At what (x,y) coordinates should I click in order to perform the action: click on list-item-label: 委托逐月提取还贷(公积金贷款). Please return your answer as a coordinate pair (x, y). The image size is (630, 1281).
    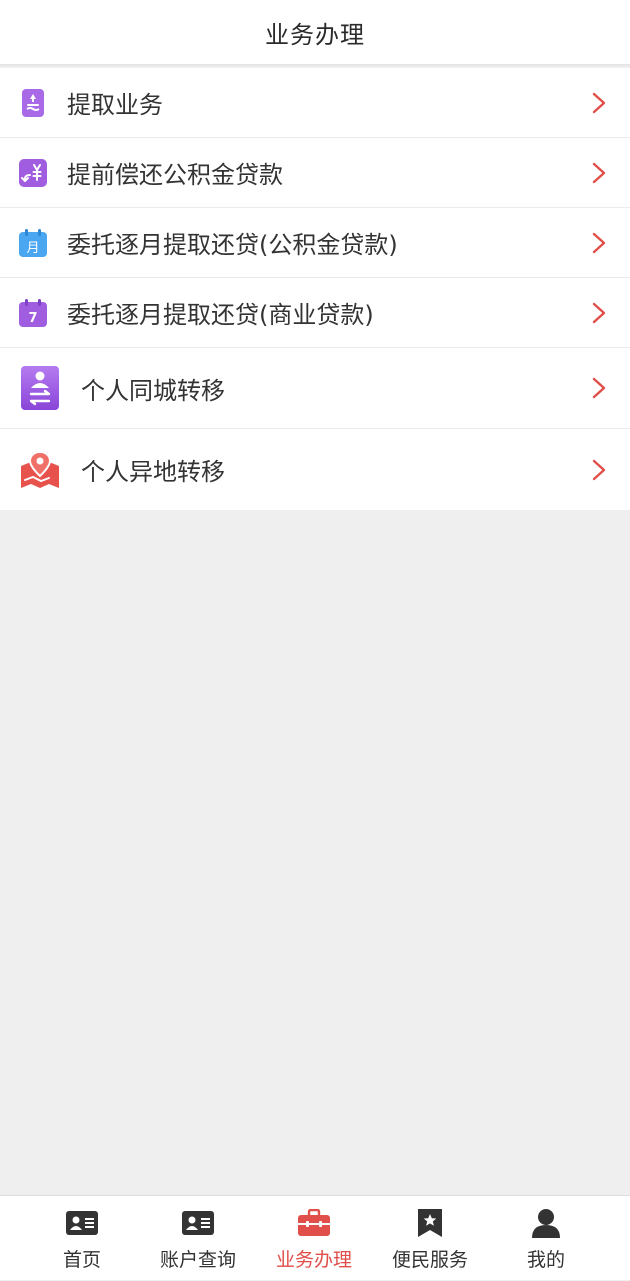
    Looking at the image, I should click on (232, 245).